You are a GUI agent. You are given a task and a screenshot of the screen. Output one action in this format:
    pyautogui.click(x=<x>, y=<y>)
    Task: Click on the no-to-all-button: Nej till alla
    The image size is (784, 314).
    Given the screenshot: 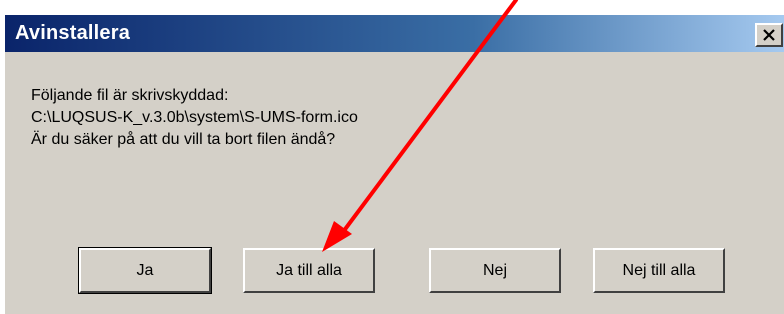 What is the action you would take?
    pyautogui.click(x=659, y=270)
    